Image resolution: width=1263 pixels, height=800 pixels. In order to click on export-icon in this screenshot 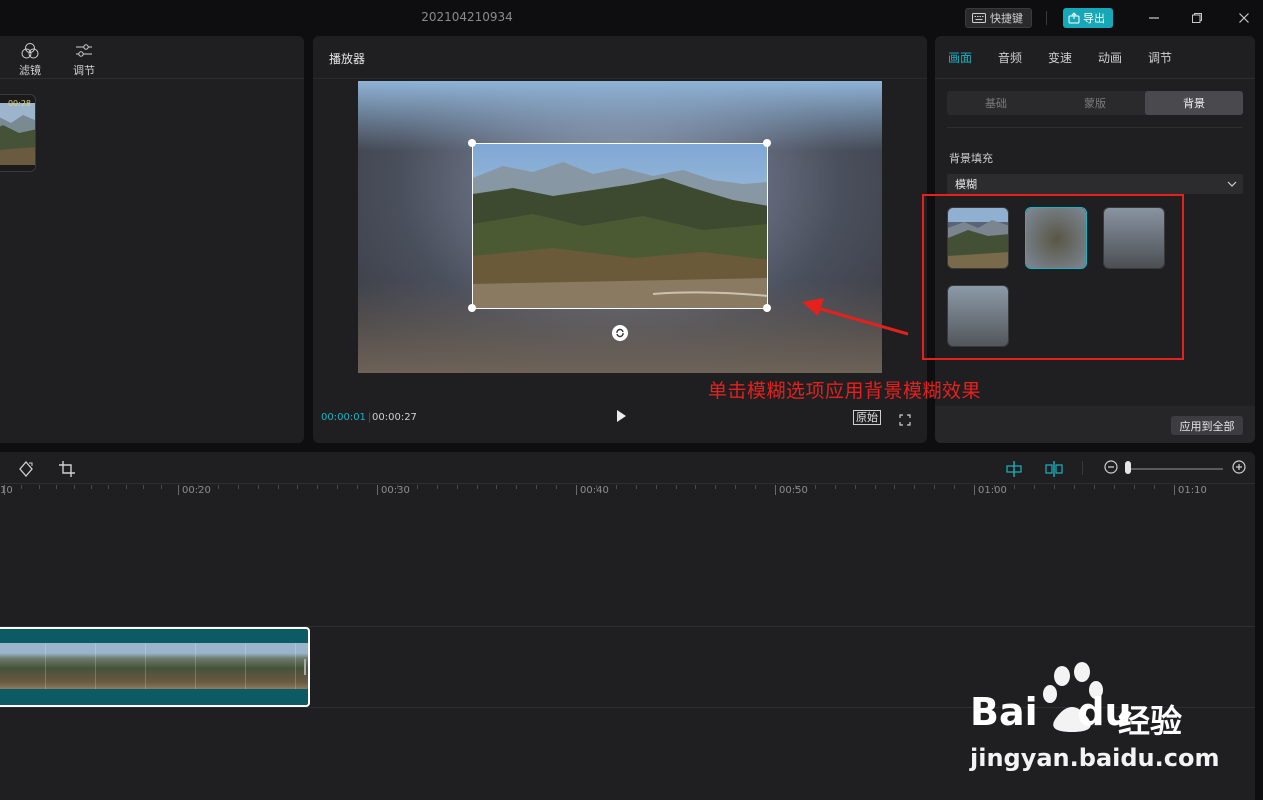, I will do `click(1074, 18)`.